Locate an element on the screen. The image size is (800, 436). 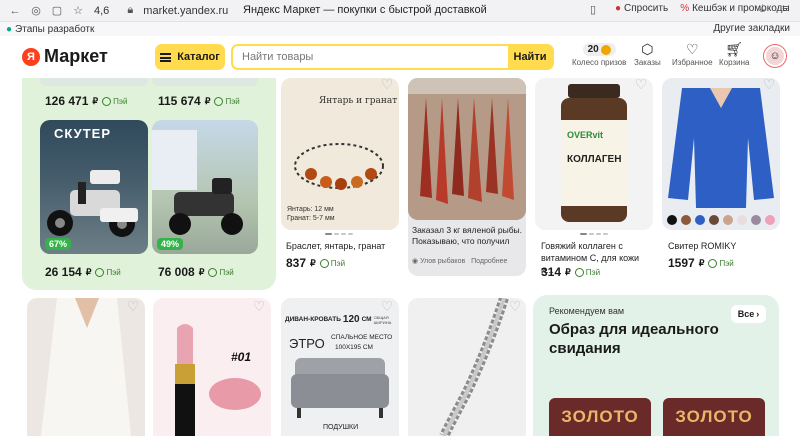
price-value: 837 is located at coordinates (296, 263).